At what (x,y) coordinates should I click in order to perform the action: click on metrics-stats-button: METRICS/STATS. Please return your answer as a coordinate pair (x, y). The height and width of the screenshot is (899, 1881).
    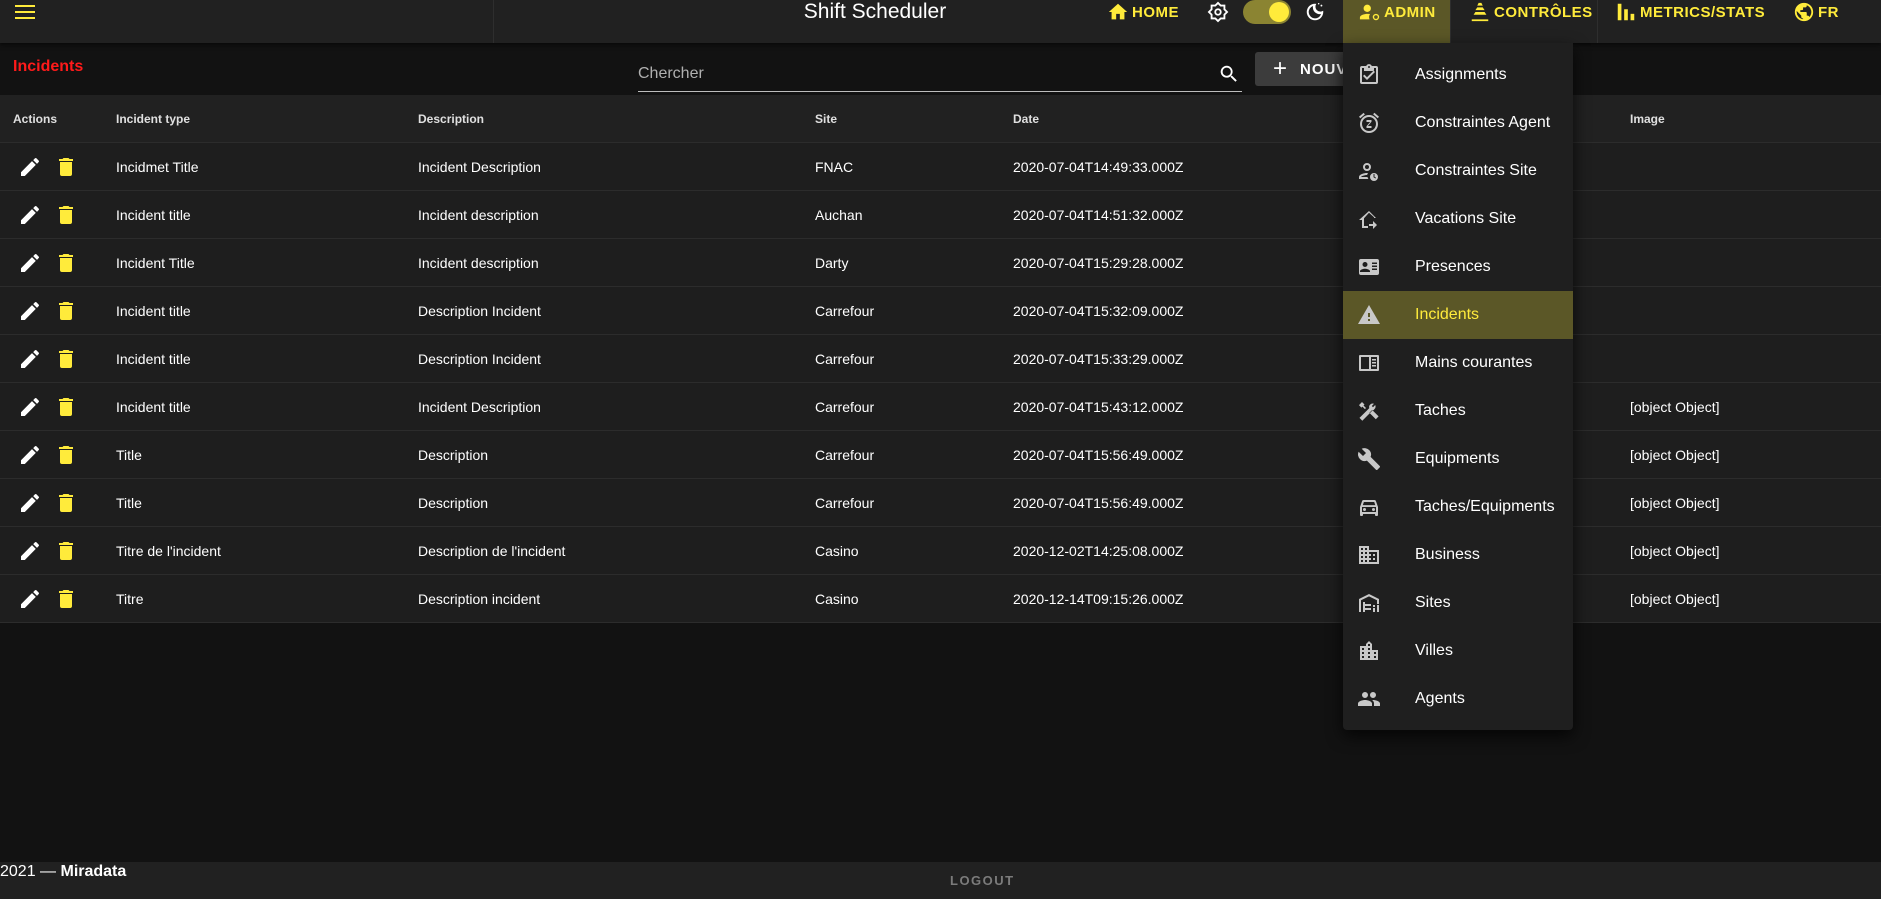
    Looking at the image, I should click on (1690, 12).